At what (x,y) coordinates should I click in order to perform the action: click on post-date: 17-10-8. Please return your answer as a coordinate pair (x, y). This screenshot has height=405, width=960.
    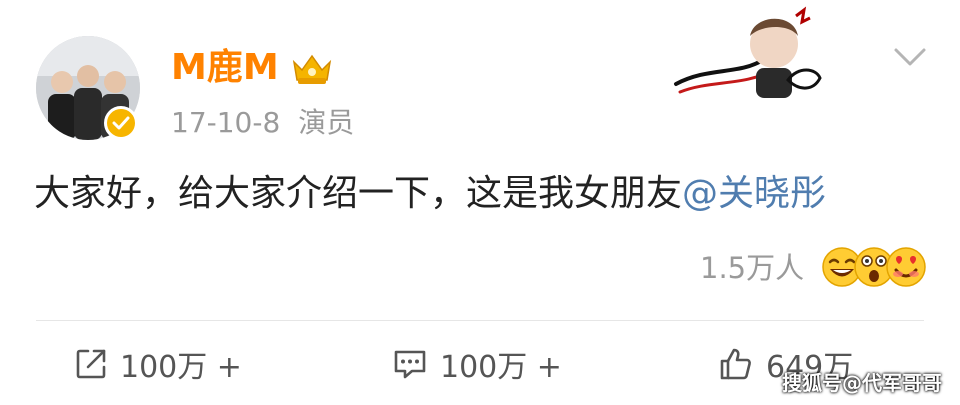
    Looking at the image, I should click on (225, 122).